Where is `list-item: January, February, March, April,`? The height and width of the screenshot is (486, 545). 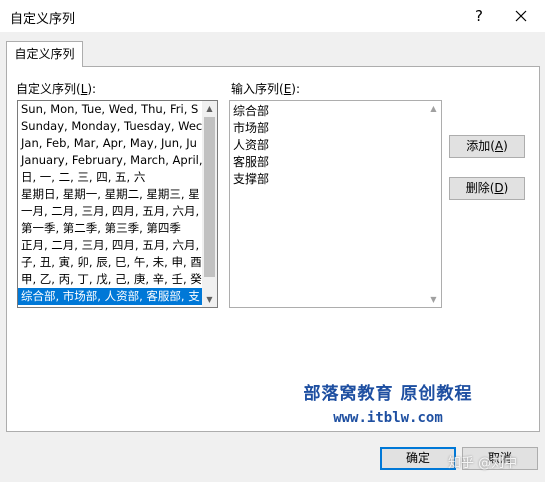
list-item: January, February, March, April, is located at coordinates (110, 160).